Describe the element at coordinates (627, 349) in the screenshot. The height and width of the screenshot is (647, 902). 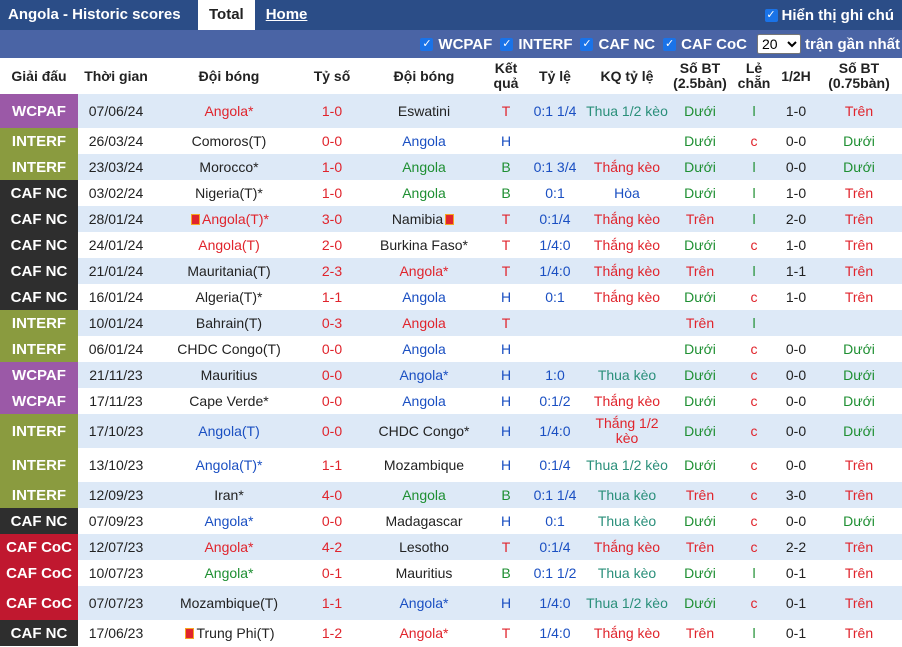
I see `odds-result` at that location.